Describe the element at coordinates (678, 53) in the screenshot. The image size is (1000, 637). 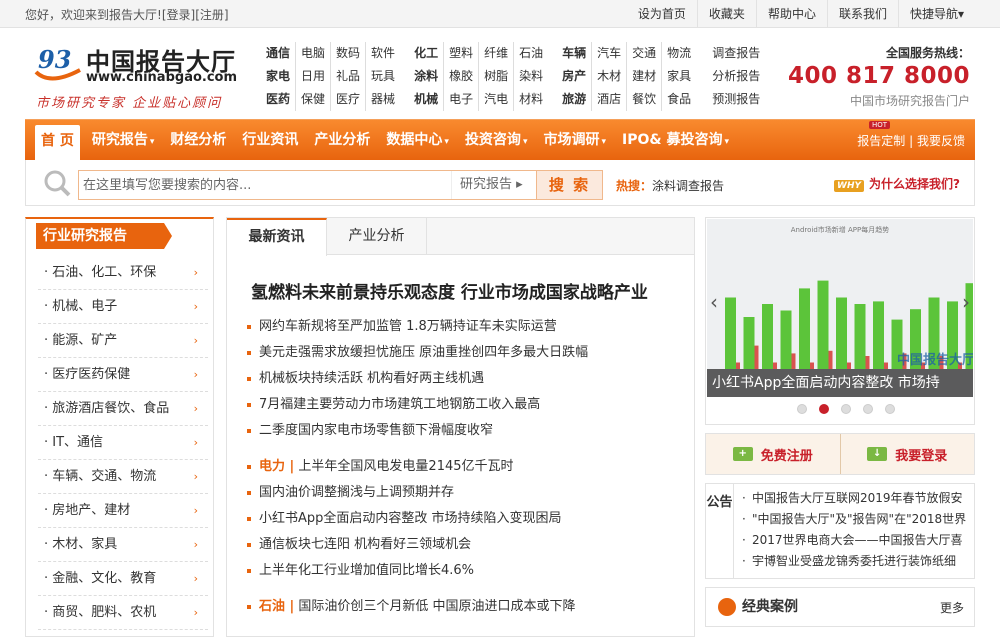
I see `category-link: 物流` at that location.